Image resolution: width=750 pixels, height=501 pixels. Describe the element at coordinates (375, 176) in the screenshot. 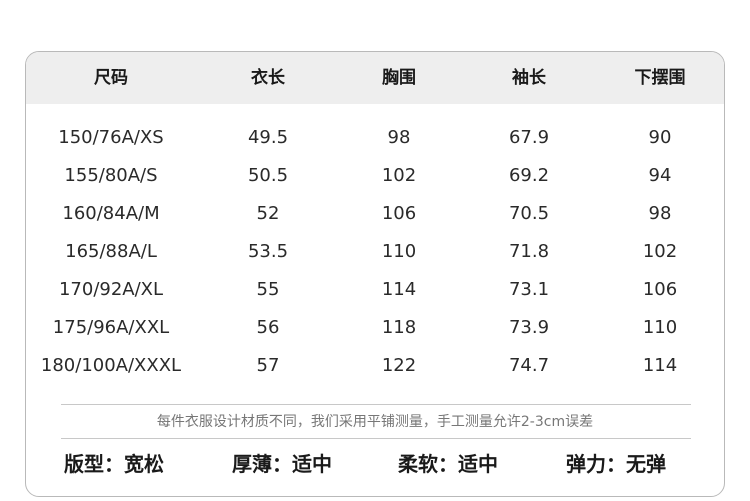

I see `table-row: 155/80A/S 50.5 102 69.2 94` at that location.